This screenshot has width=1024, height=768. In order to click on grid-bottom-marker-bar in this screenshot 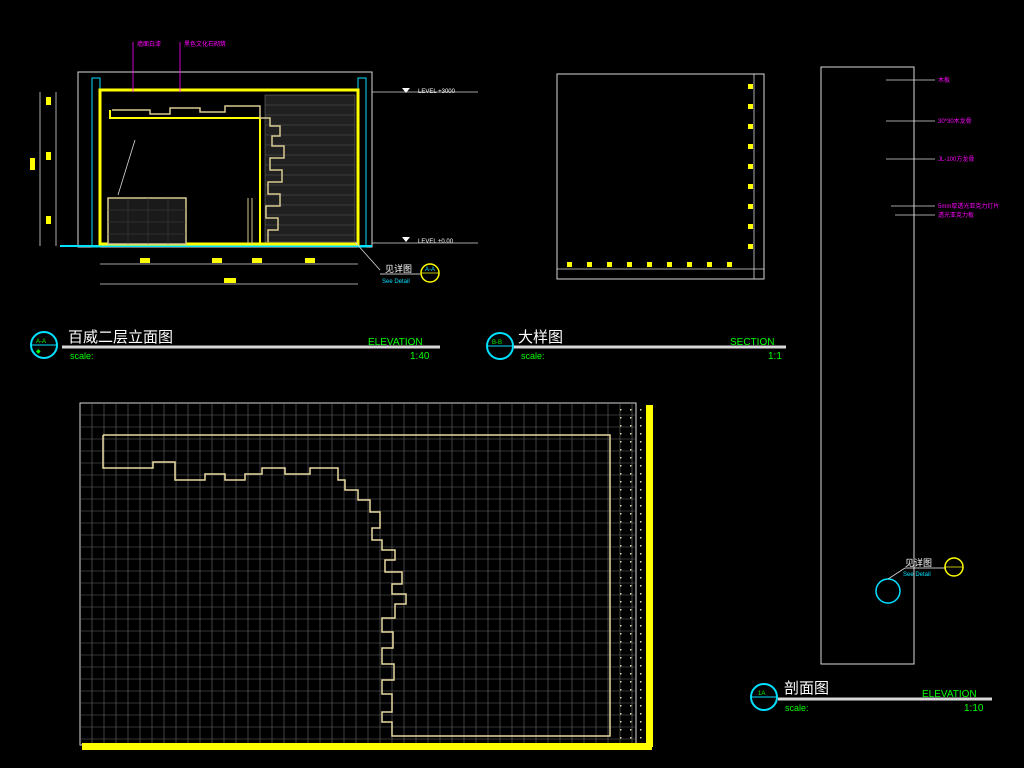, I will do `click(367, 746)`.